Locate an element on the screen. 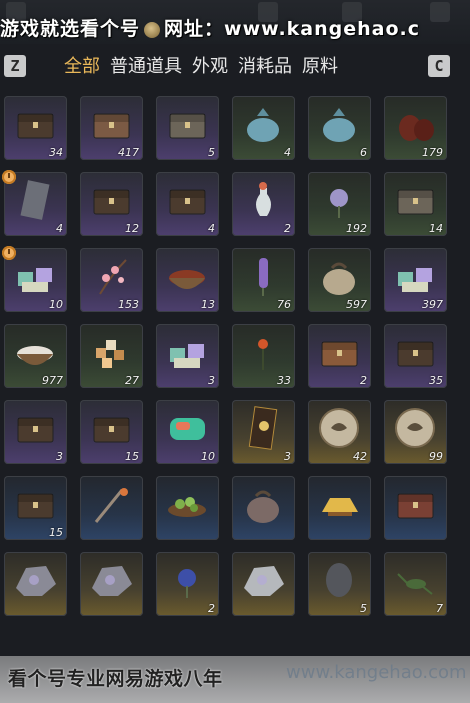 The height and width of the screenshot is (703, 470). inventory-slot: 417 is located at coordinates (111, 128).